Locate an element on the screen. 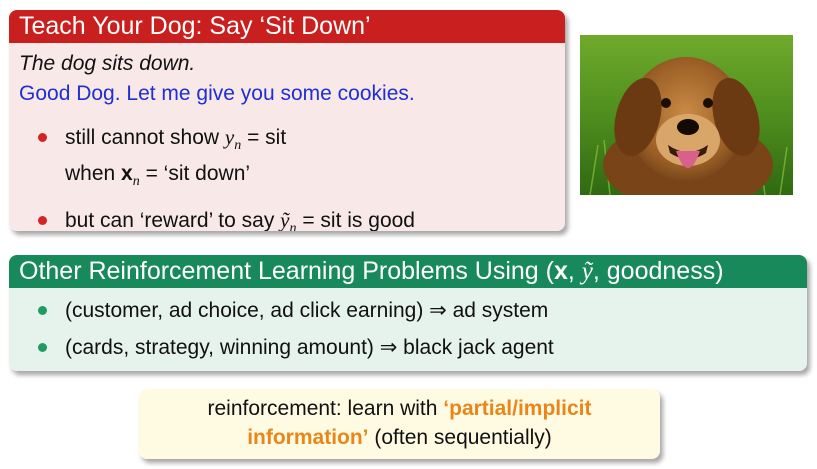  dog-photo is located at coordinates (686, 115).